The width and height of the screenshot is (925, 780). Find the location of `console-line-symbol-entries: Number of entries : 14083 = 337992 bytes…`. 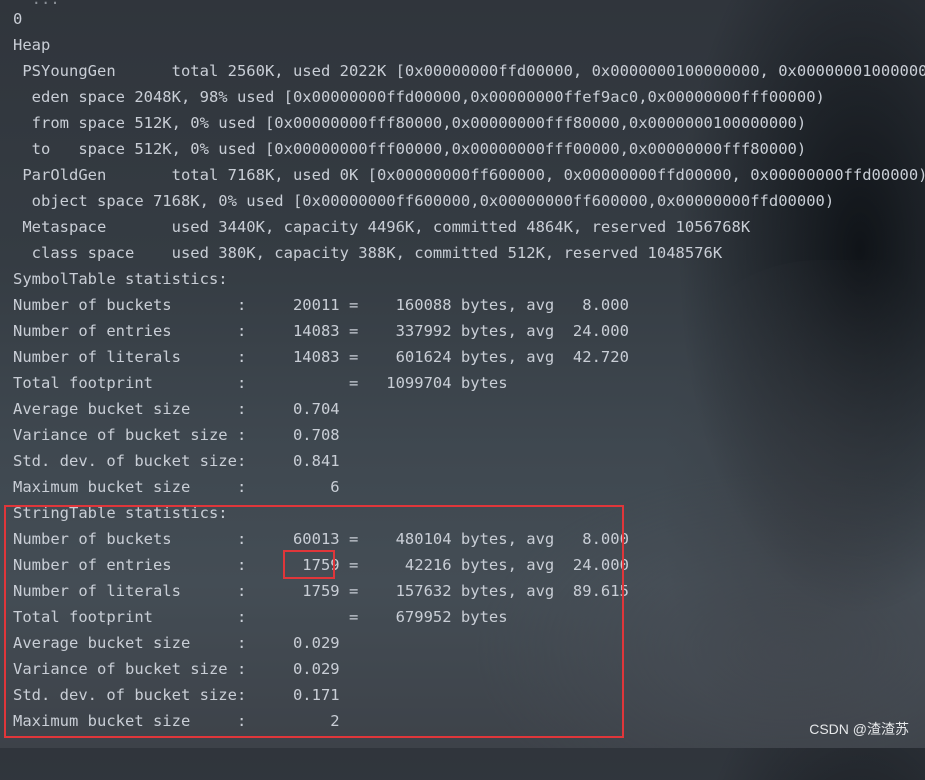

console-line-symbol-entries: Number of entries : 14083 = 337992 bytes… is located at coordinates (321, 331).